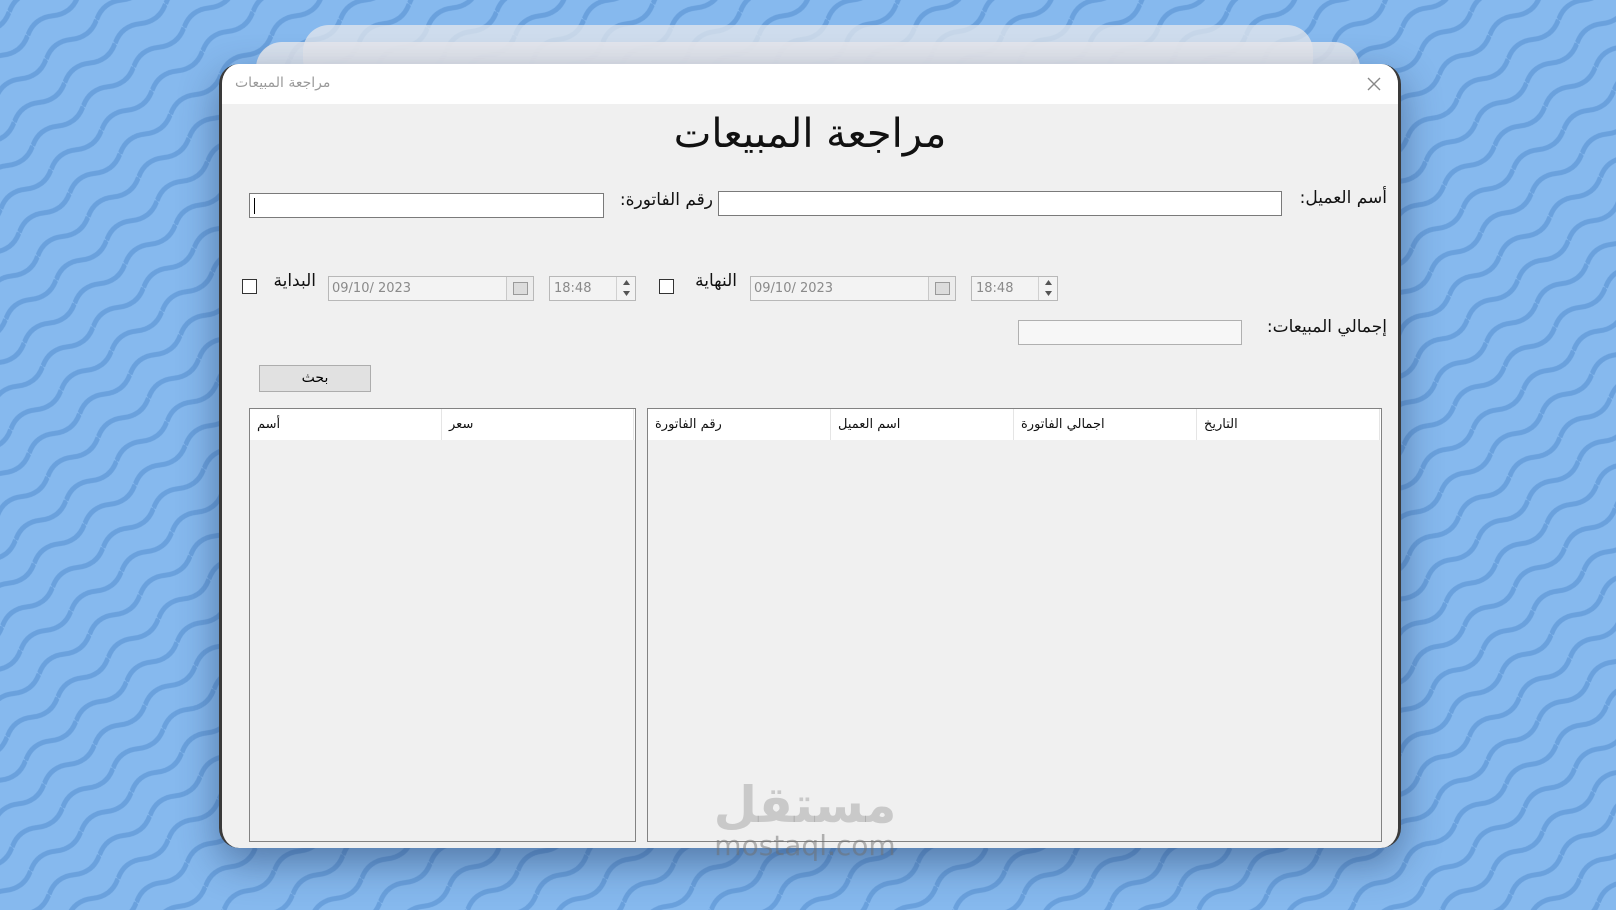  Describe the element at coordinates (1000, 203) in the screenshot. I see `customer-name-input` at that location.